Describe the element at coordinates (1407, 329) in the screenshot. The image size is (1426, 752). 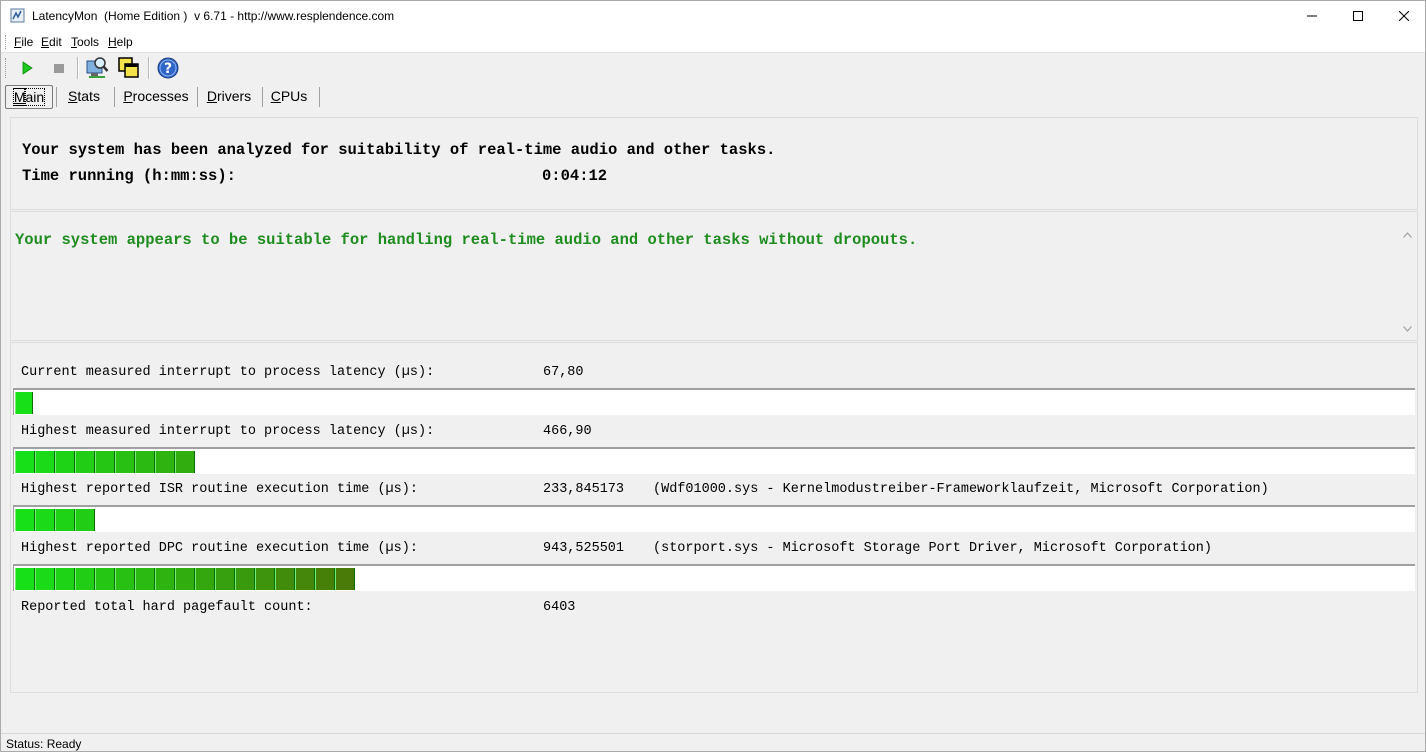
I see `scroll-down-icon` at that location.